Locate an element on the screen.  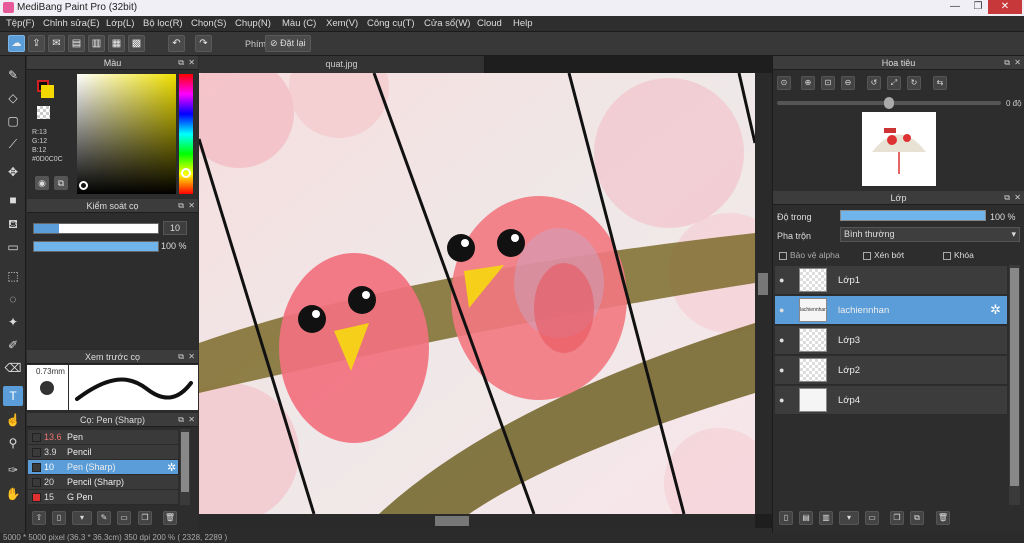
scroll-thumb is located at coordinates (185, 462).